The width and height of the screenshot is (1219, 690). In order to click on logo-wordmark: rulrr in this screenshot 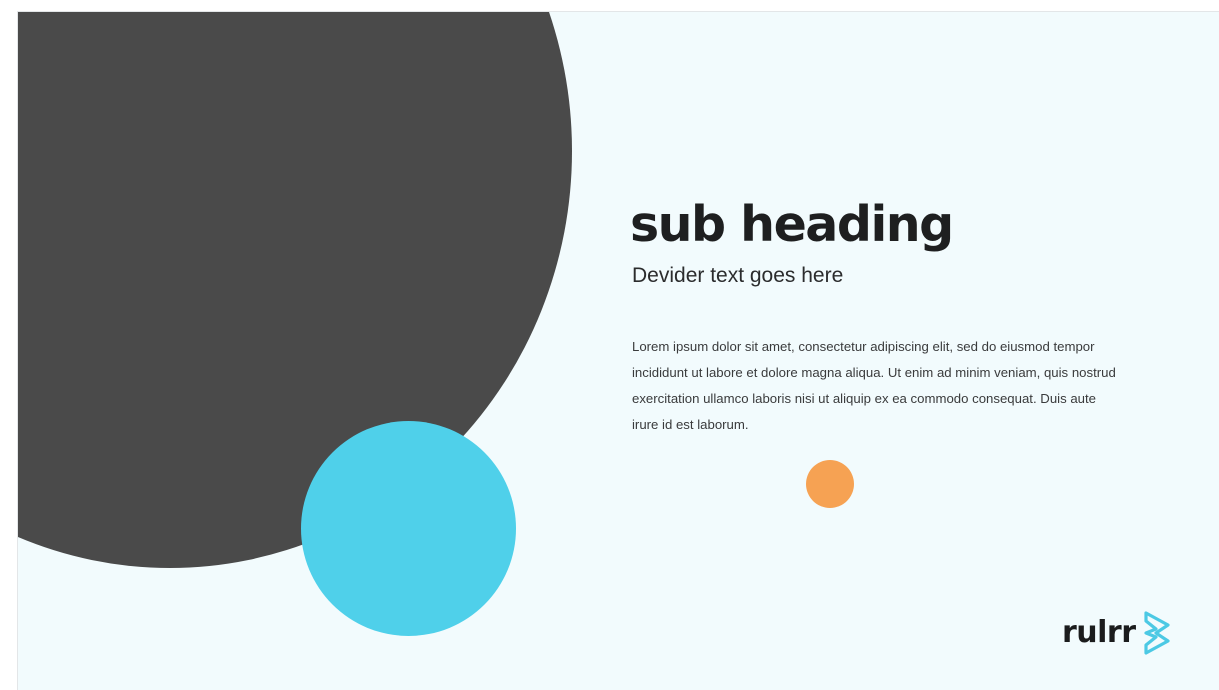, I will do `click(1099, 632)`.